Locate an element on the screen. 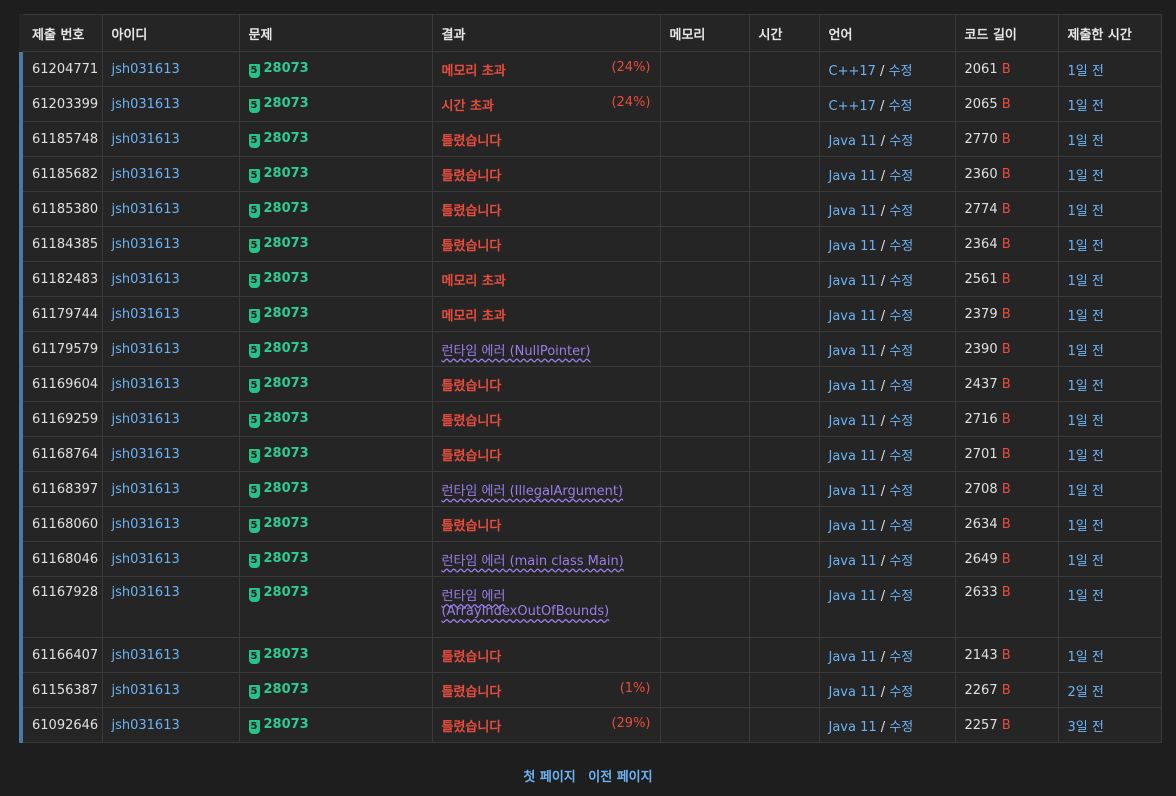 The height and width of the screenshot is (796, 1176). submitted-at-link: 3일 전 is located at coordinates (1086, 727).